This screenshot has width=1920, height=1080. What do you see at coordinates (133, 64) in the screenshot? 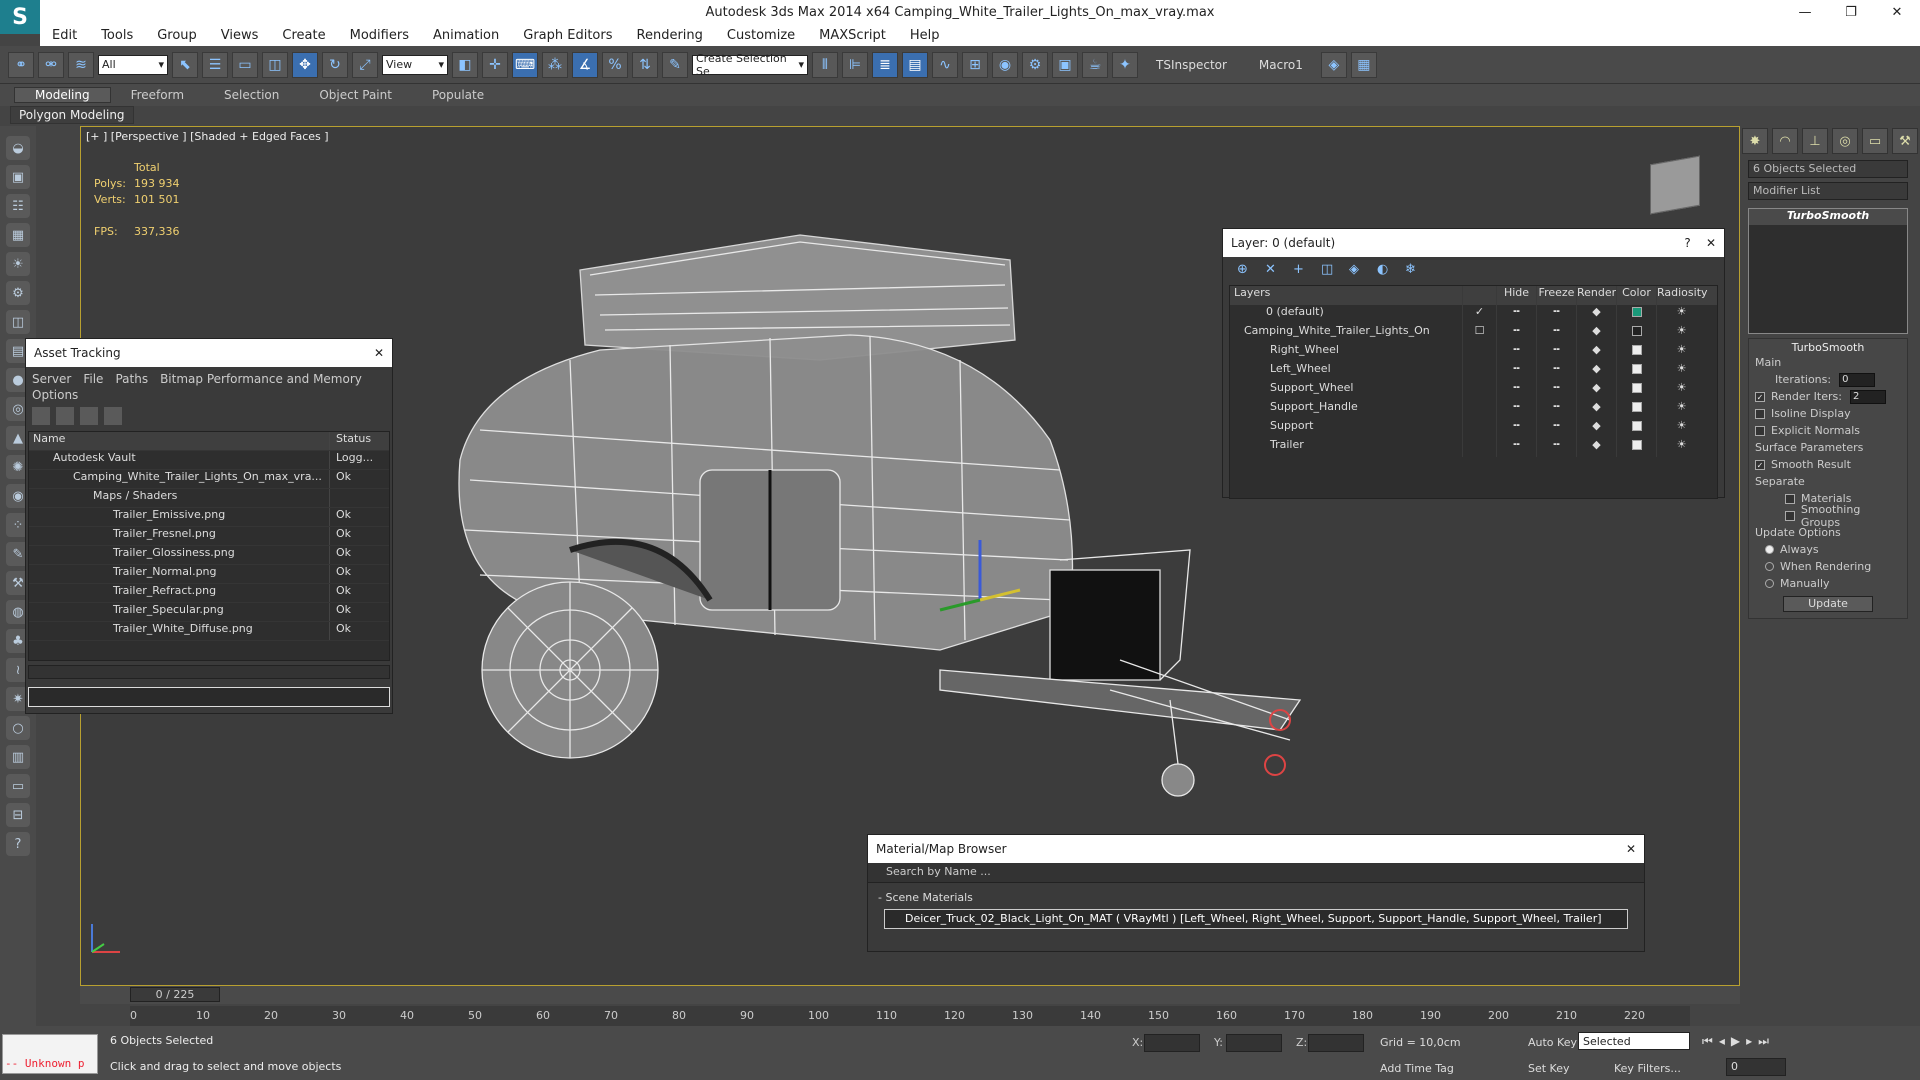
I see `selection-filter-dropdown: All ▾` at bounding box center [133, 64].